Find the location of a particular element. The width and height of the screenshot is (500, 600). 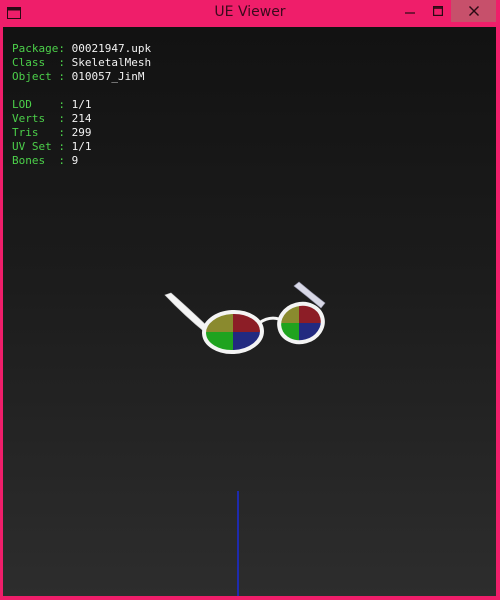

bridge is located at coordinates (269, 320).